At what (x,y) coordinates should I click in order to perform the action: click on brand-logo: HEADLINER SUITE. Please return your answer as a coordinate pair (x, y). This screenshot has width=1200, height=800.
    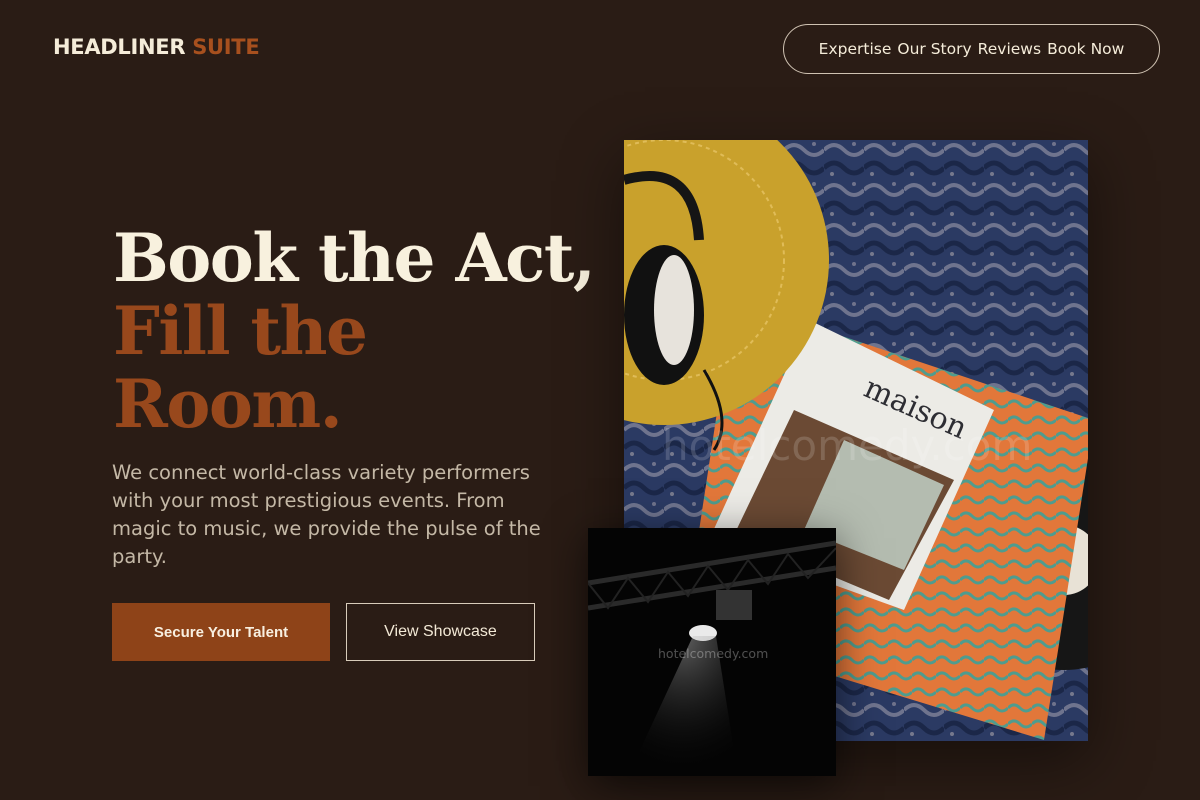
    Looking at the image, I should click on (156, 47).